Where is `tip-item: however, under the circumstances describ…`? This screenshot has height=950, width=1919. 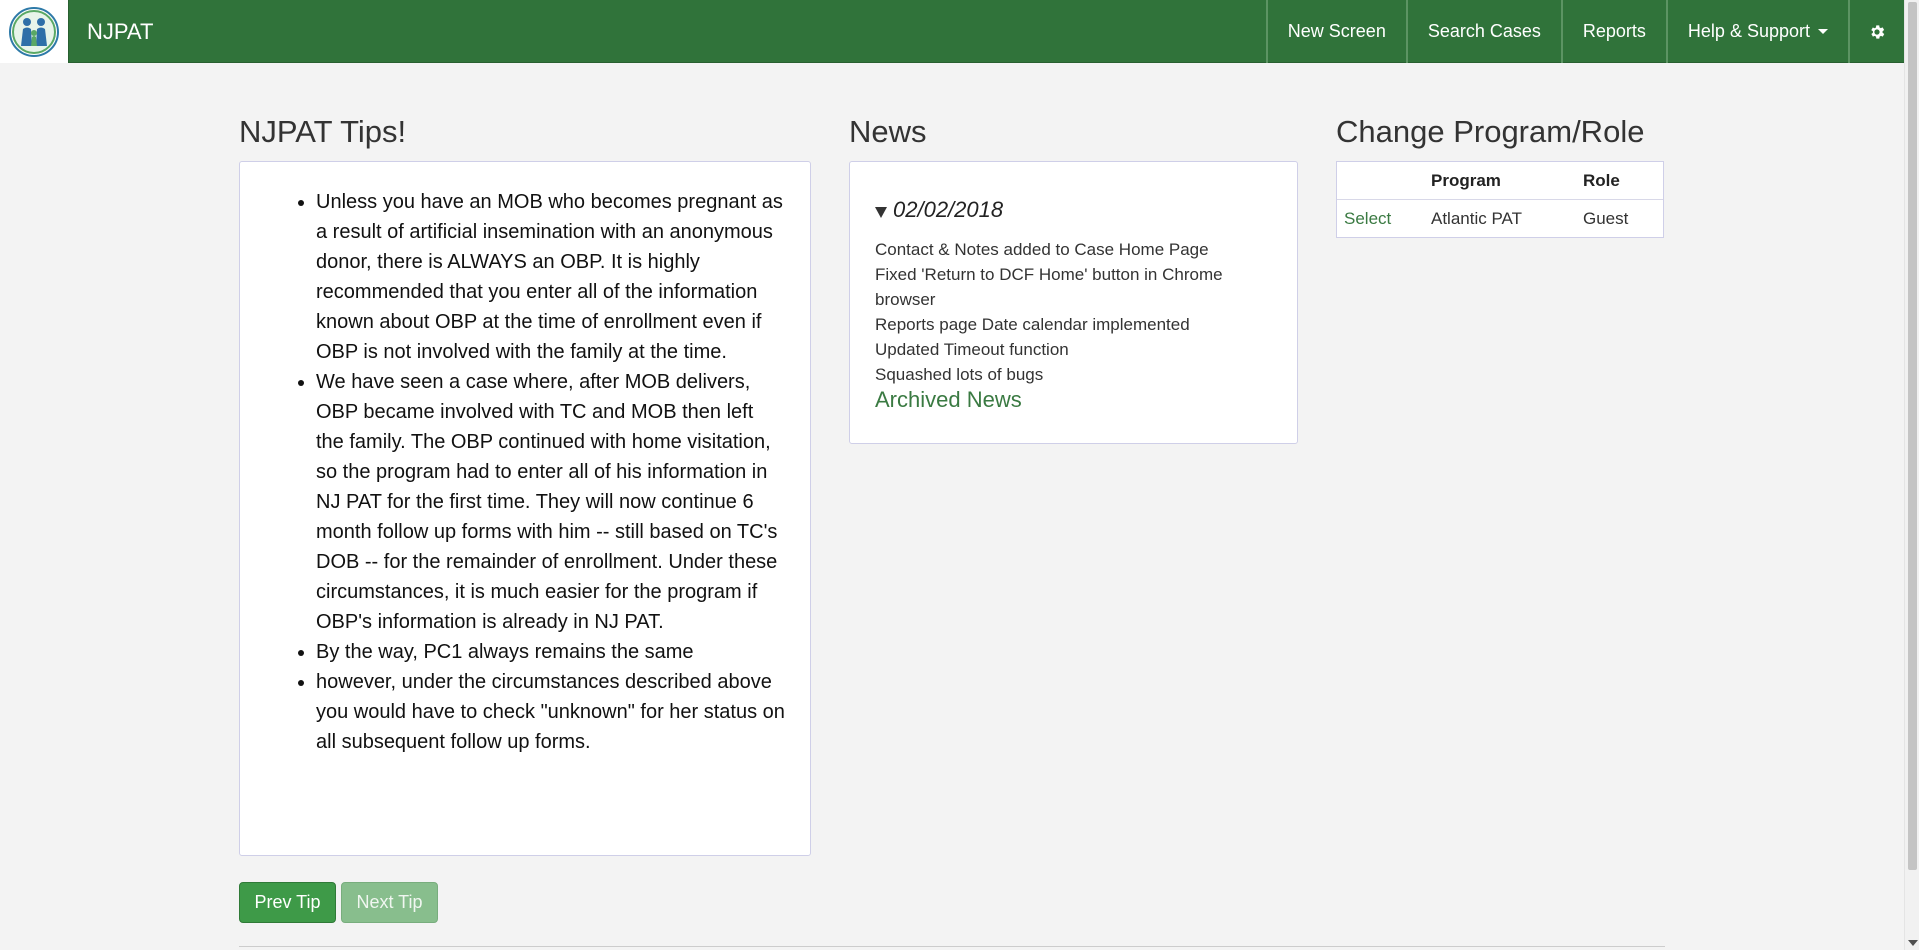 tip-item: however, under the circumstances describ… is located at coordinates (551, 712).